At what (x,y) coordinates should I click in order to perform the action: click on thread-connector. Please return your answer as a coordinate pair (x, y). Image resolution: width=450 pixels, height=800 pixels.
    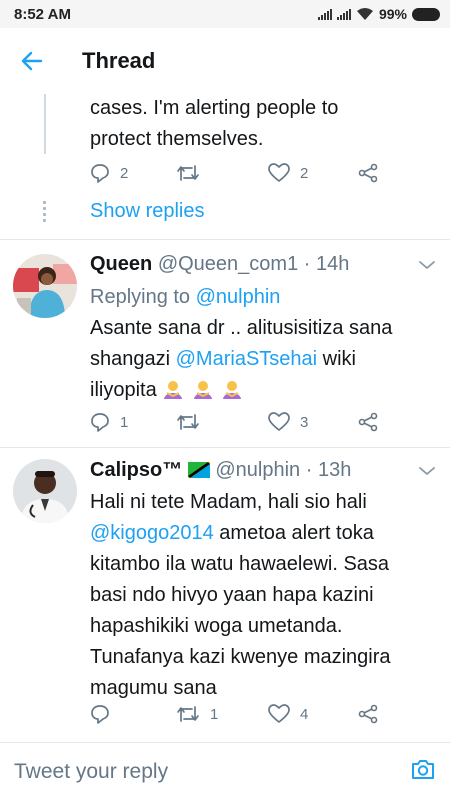
    Looking at the image, I should click on (45, 124).